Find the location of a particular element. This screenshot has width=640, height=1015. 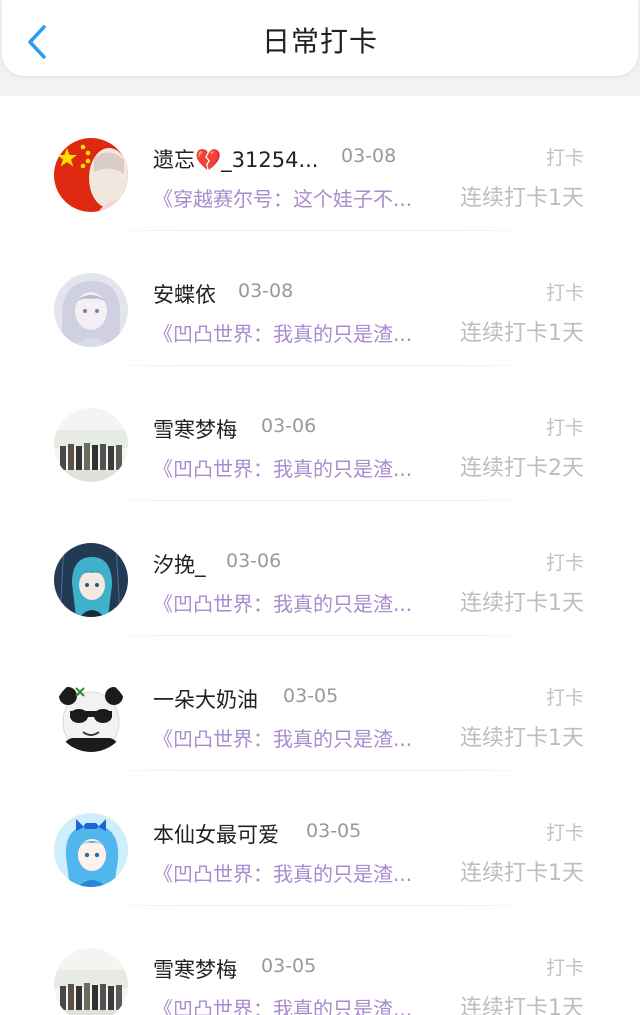

streak-count: 连续打卡2天 is located at coordinates (522, 468).